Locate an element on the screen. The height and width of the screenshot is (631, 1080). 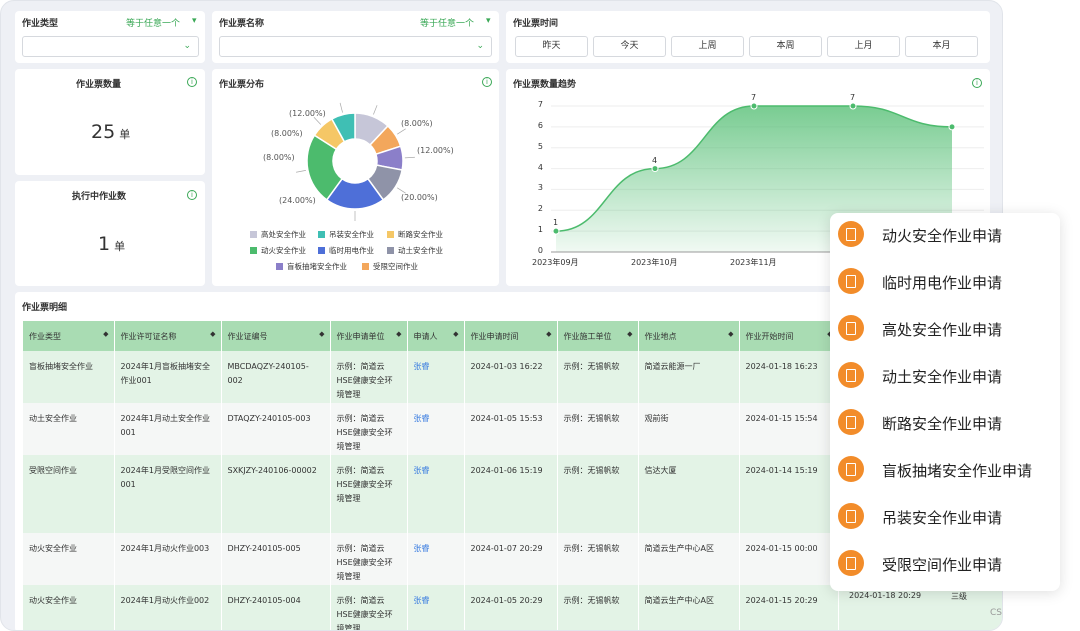
running-count-label: 执行中作业数 is located at coordinates (99, 197).